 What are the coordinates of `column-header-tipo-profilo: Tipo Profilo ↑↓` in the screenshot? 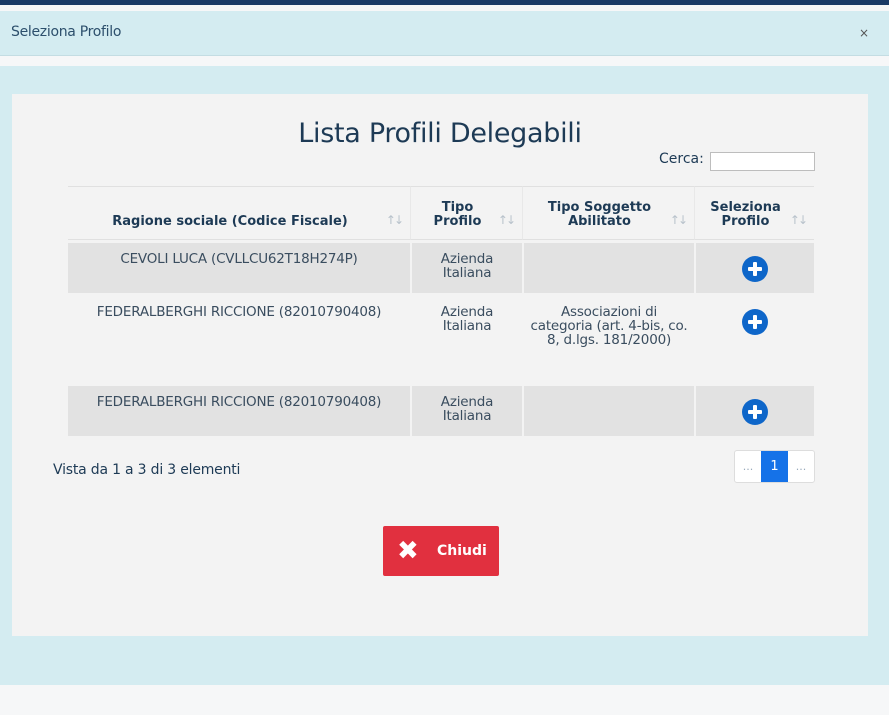 It's located at (466, 213).